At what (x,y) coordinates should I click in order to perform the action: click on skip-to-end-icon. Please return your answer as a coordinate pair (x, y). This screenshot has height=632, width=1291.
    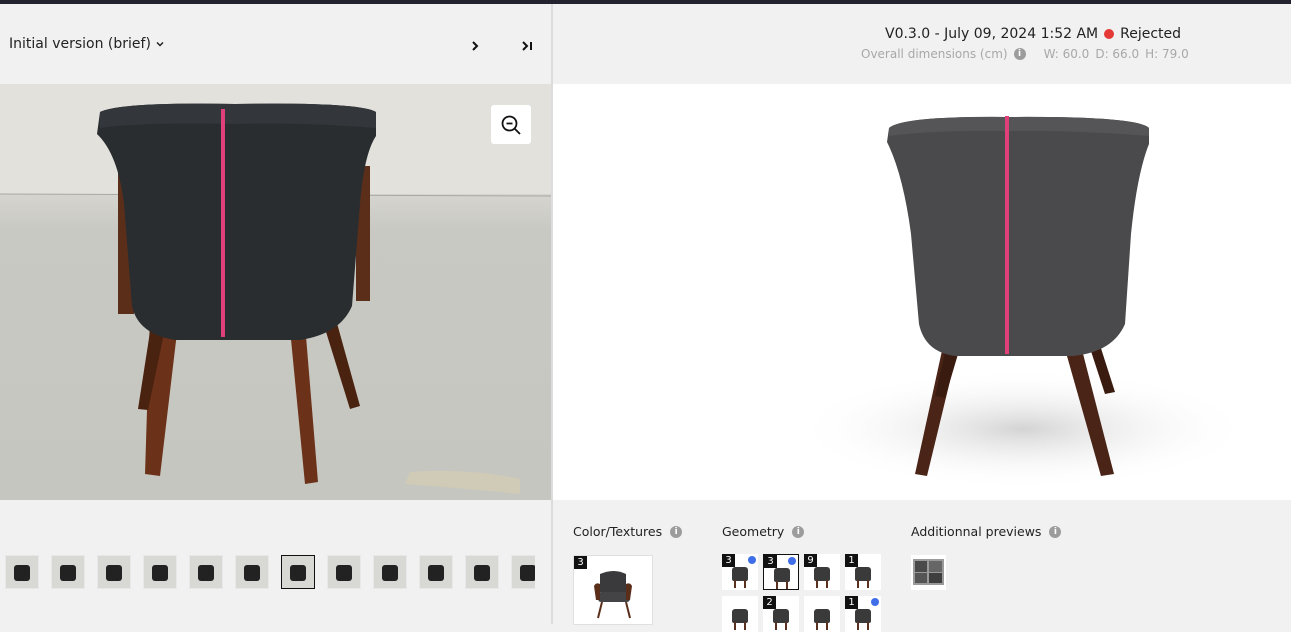
    Looking at the image, I should click on (527, 46).